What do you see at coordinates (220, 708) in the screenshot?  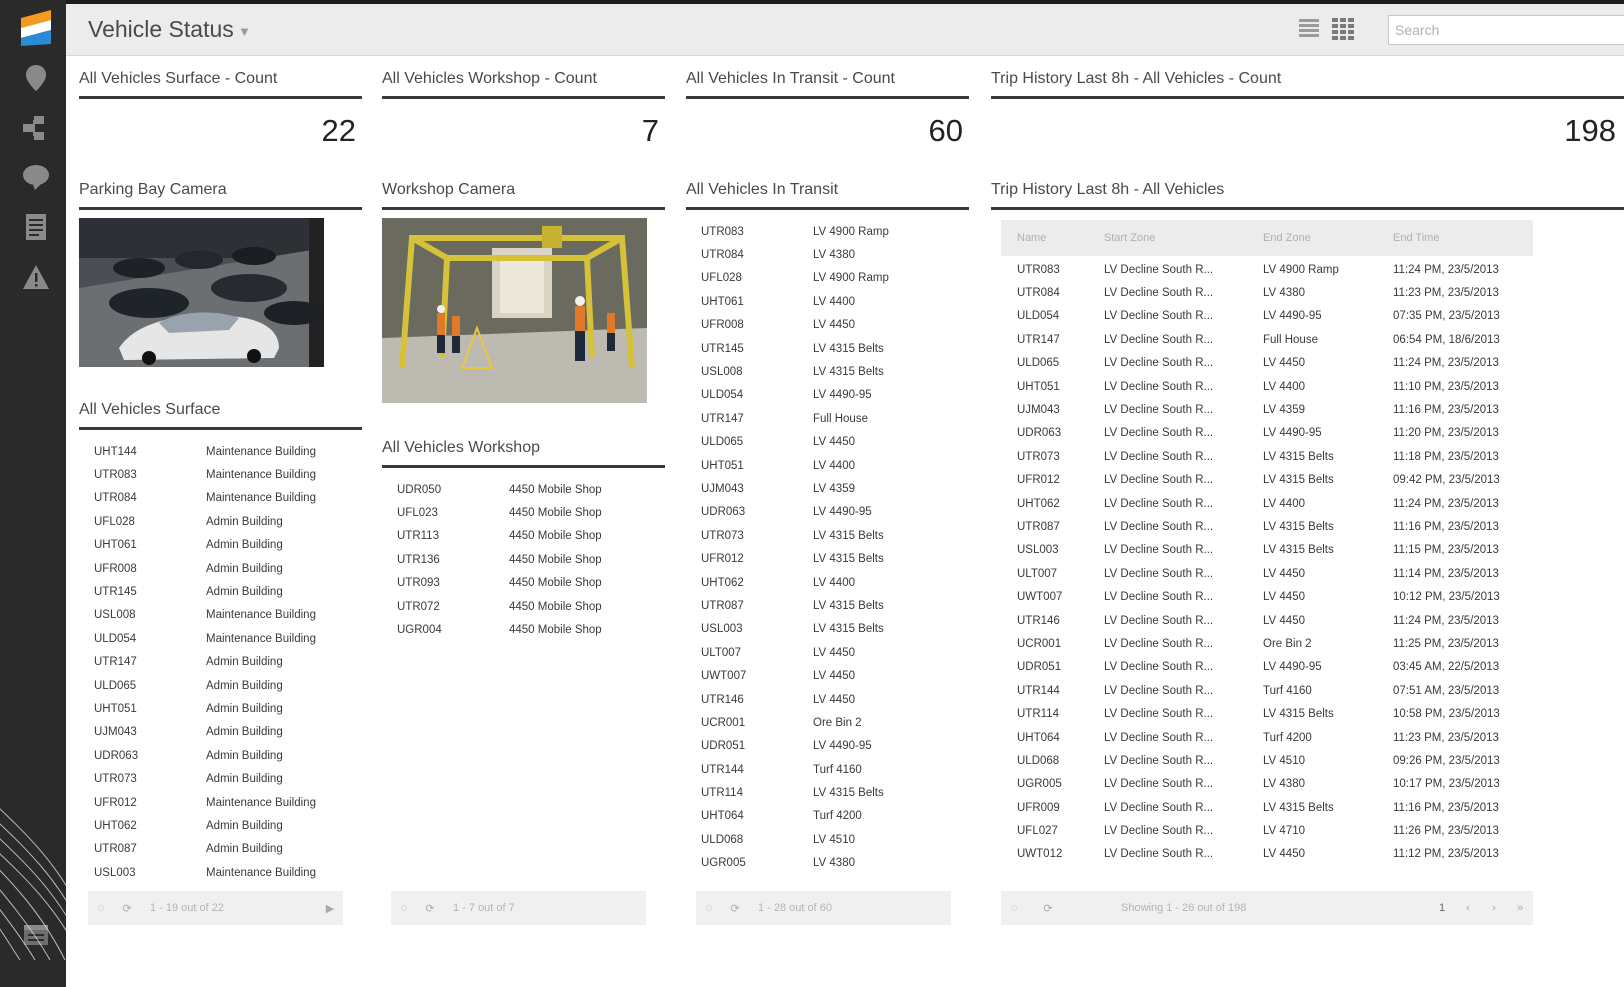 I see `list-item: UHT051 Admin Building` at bounding box center [220, 708].